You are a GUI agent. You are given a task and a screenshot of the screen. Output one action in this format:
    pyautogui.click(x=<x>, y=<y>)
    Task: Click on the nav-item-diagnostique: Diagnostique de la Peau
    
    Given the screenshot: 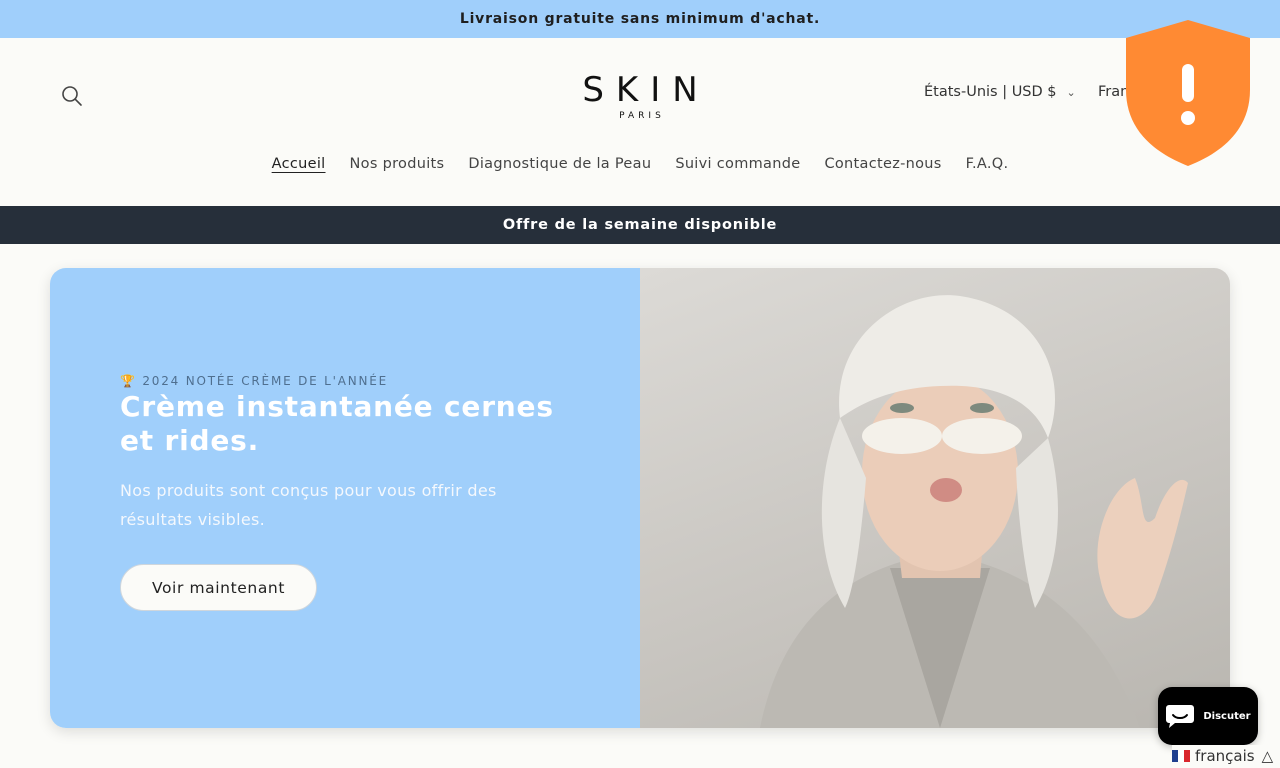 What is the action you would take?
    pyautogui.click(x=559, y=164)
    